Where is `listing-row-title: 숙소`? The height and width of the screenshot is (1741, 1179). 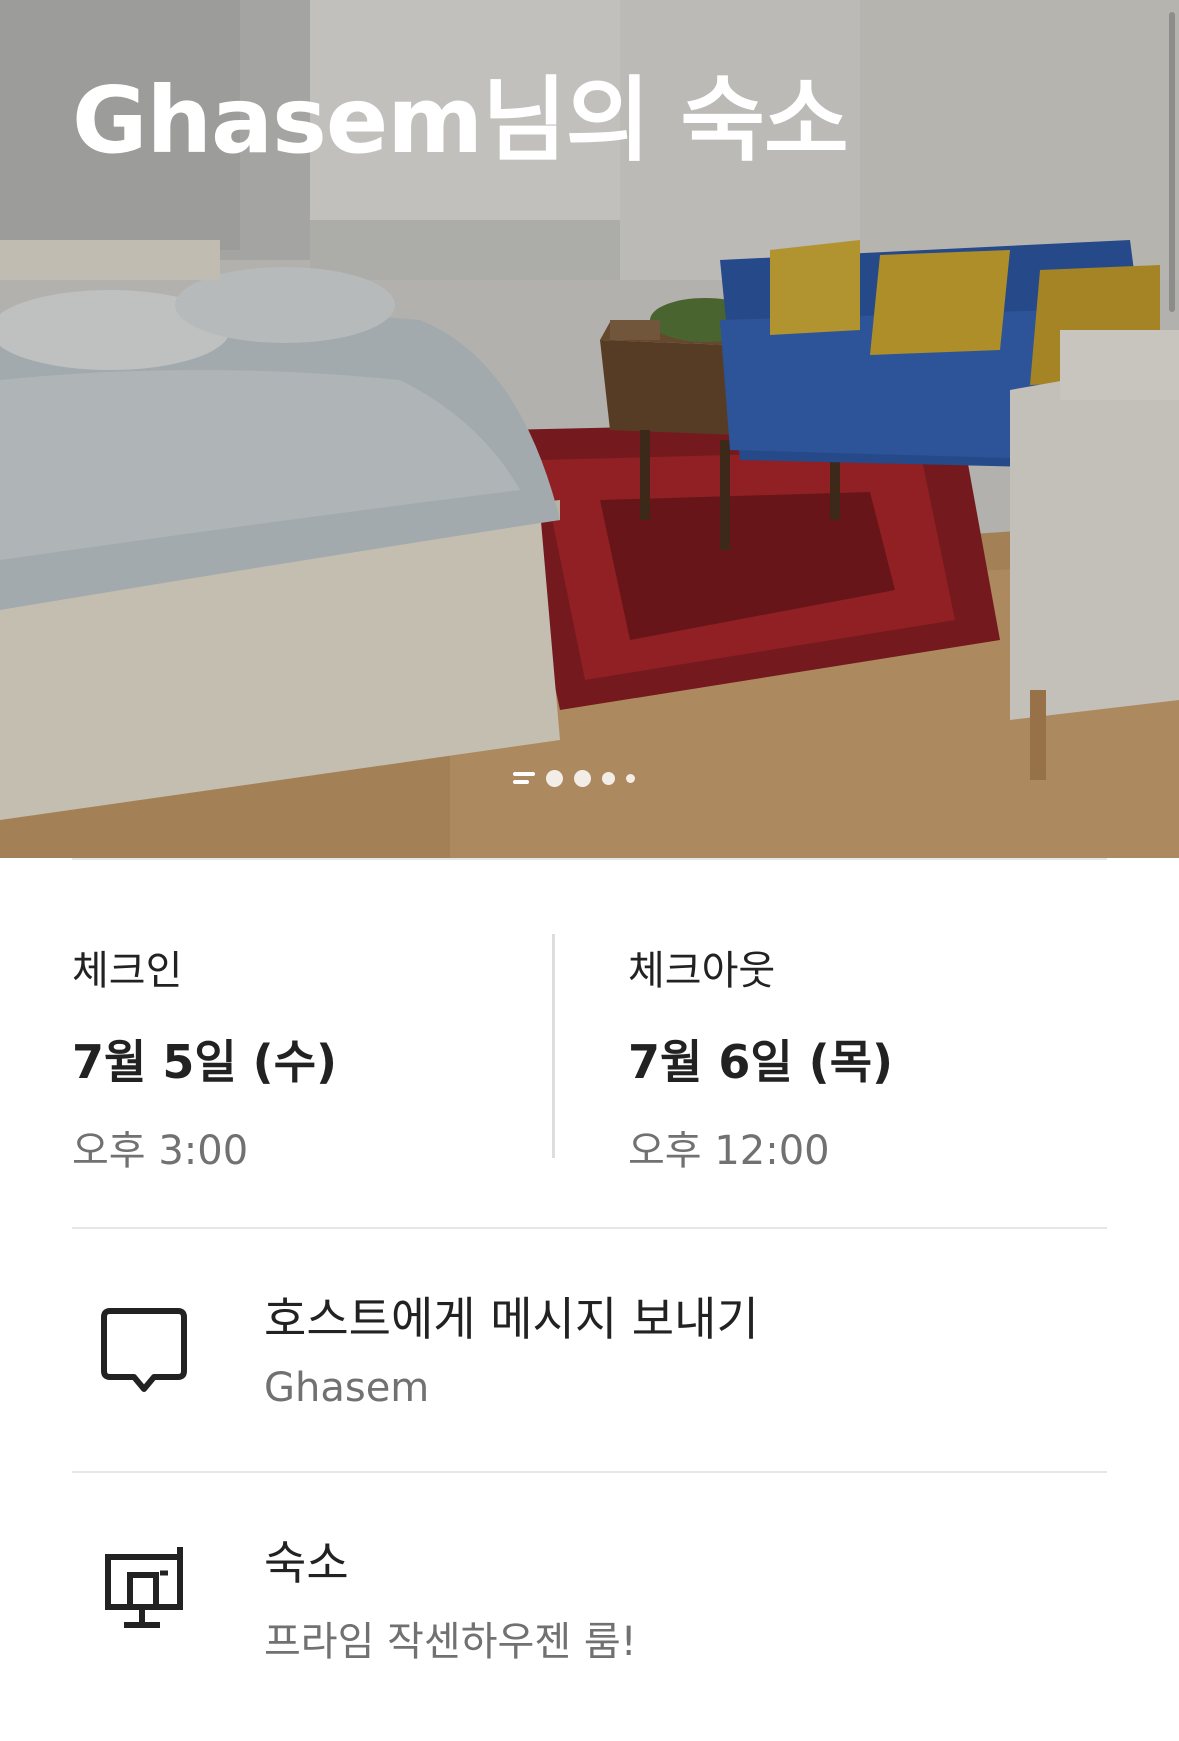
listing-row-title: 숙소 is located at coordinates (306, 1563).